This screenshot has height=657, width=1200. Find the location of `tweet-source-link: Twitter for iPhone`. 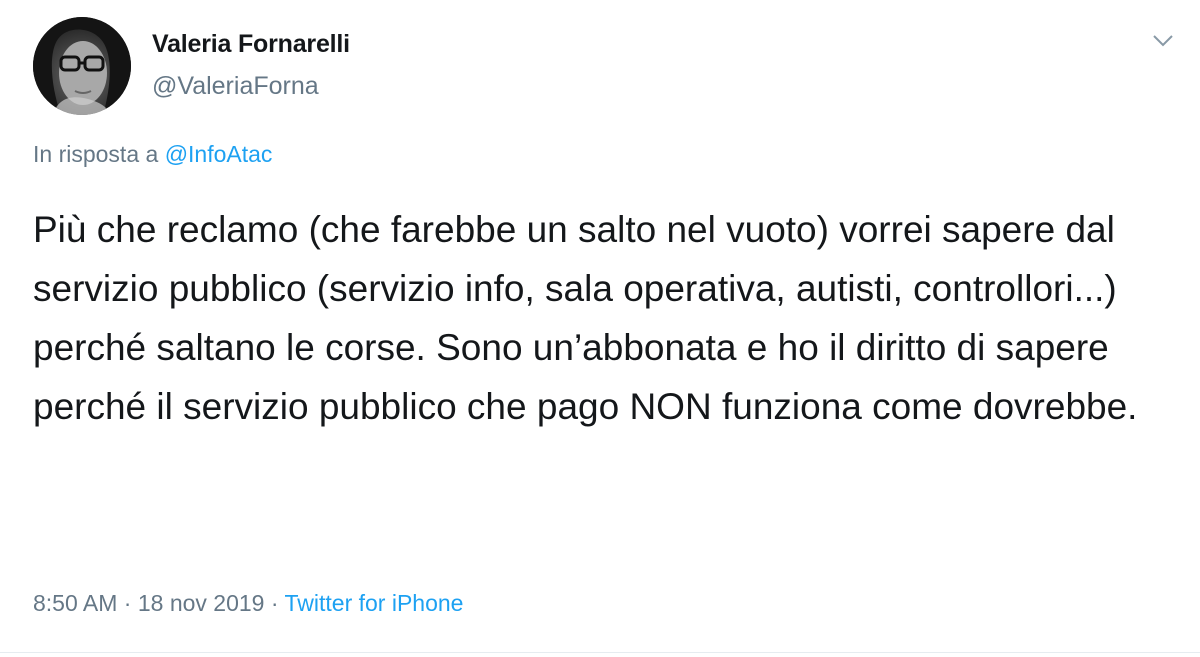

tweet-source-link: Twitter for iPhone is located at coordinates (374, 603).